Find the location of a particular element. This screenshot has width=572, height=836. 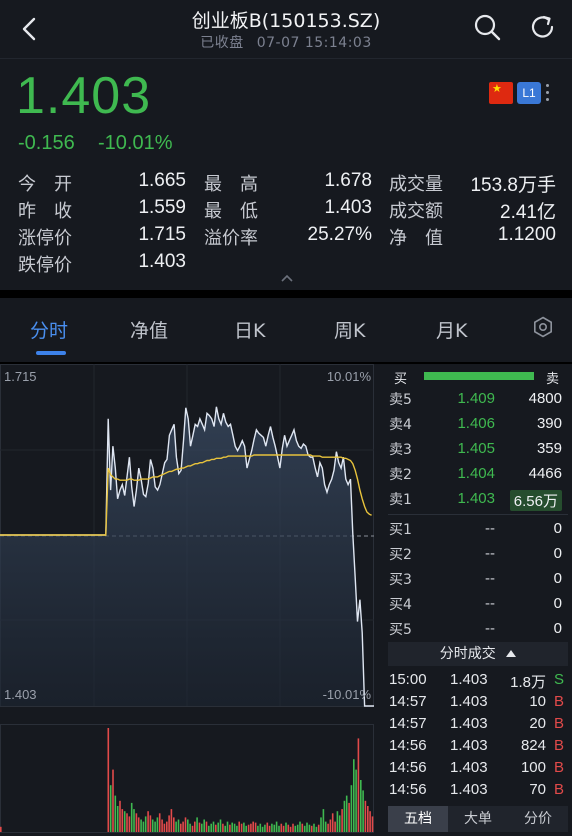

tab-weekly-k: 周K is located at coordinates (349, 329).